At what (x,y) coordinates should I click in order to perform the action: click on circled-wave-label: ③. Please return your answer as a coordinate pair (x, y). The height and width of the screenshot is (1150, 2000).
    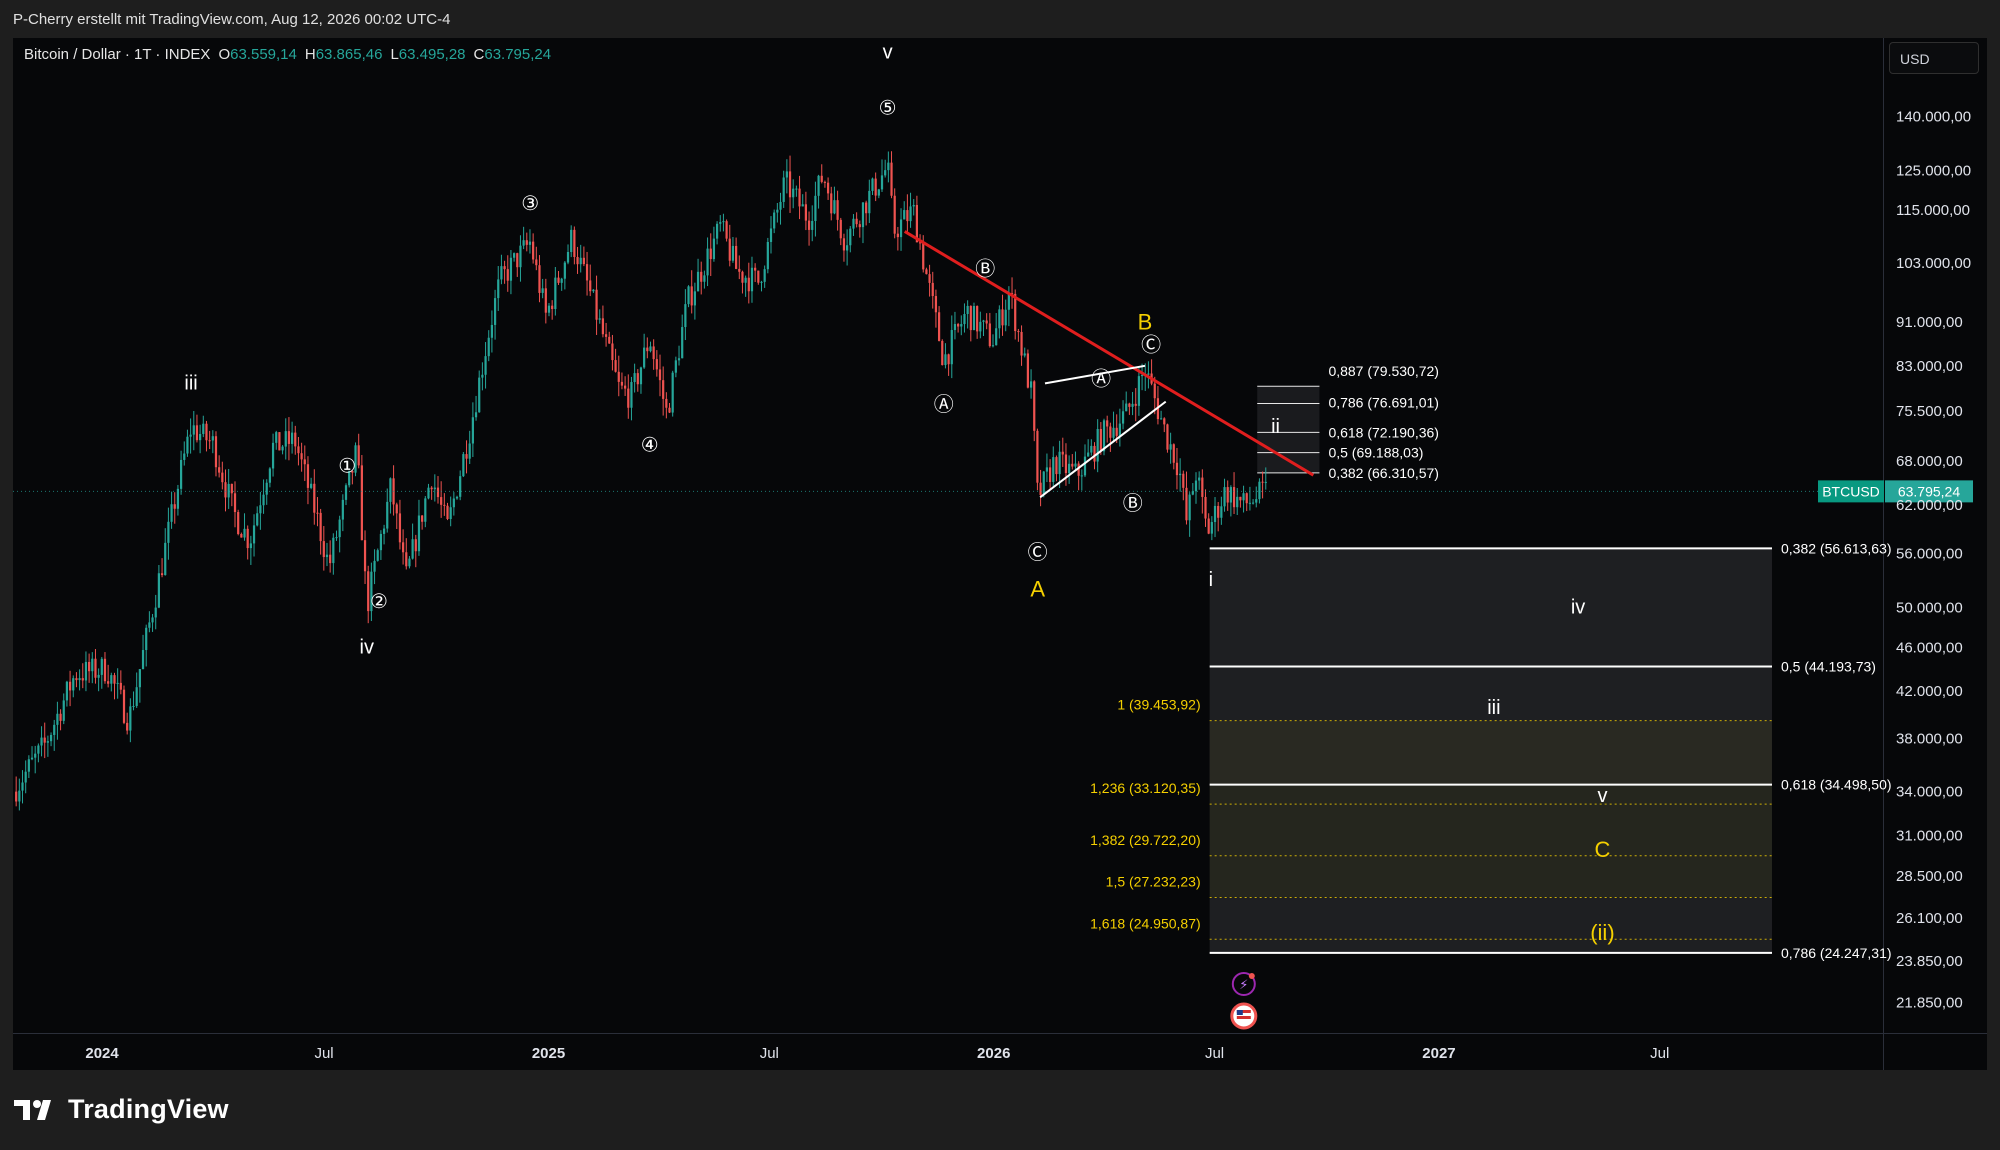
    Looking at the image, I should click on (530, 203).